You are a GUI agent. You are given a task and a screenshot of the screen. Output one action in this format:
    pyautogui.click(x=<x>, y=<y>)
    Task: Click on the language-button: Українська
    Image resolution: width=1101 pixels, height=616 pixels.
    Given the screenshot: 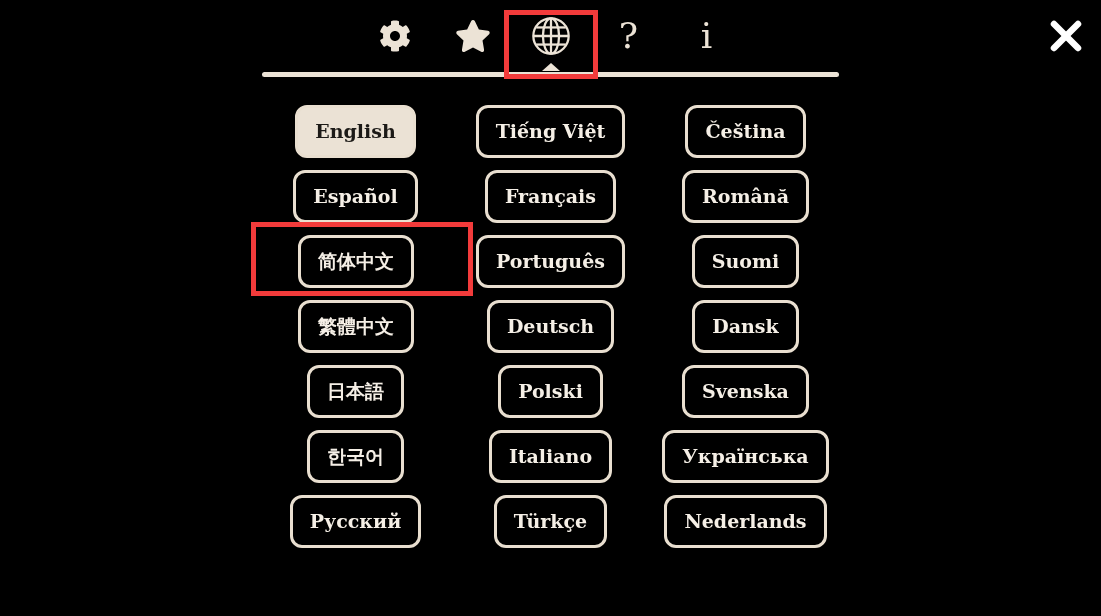 What is the action you would take?
    pyautogui.click(x=745, y=456)
    